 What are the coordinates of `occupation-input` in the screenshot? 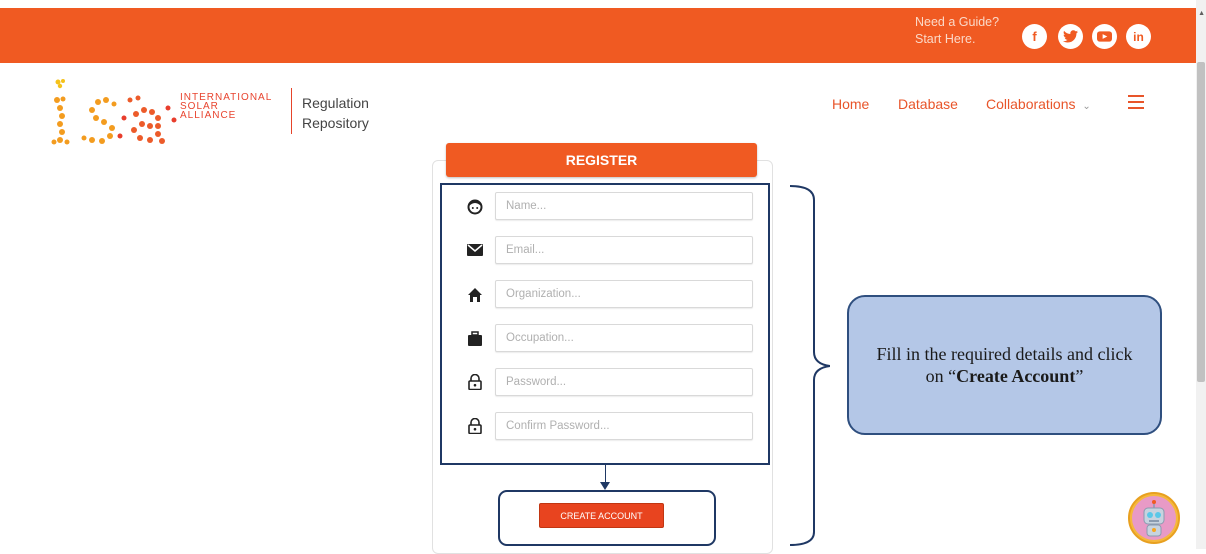 It's located at (624, 338).